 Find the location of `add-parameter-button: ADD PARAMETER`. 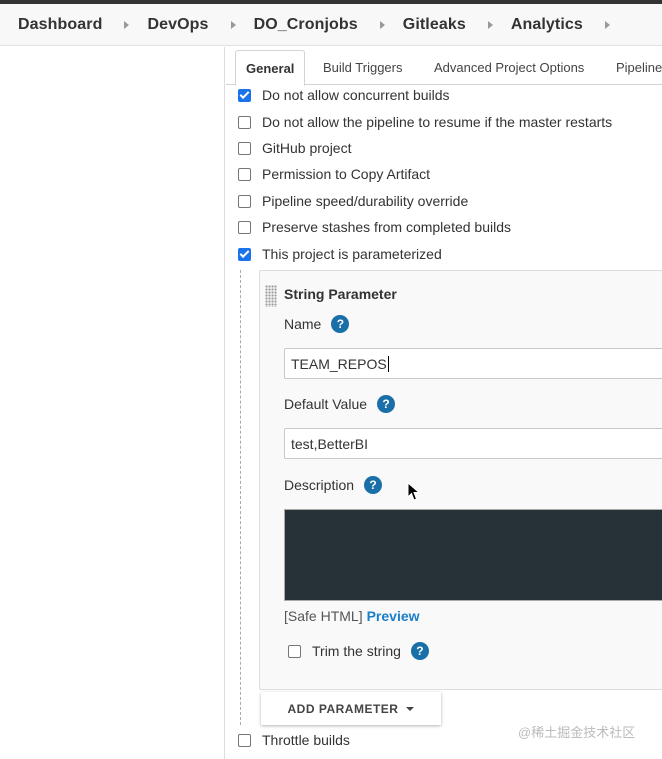

add-parameter-button: ADD PARAMETER is located at coordinates (351, 708).